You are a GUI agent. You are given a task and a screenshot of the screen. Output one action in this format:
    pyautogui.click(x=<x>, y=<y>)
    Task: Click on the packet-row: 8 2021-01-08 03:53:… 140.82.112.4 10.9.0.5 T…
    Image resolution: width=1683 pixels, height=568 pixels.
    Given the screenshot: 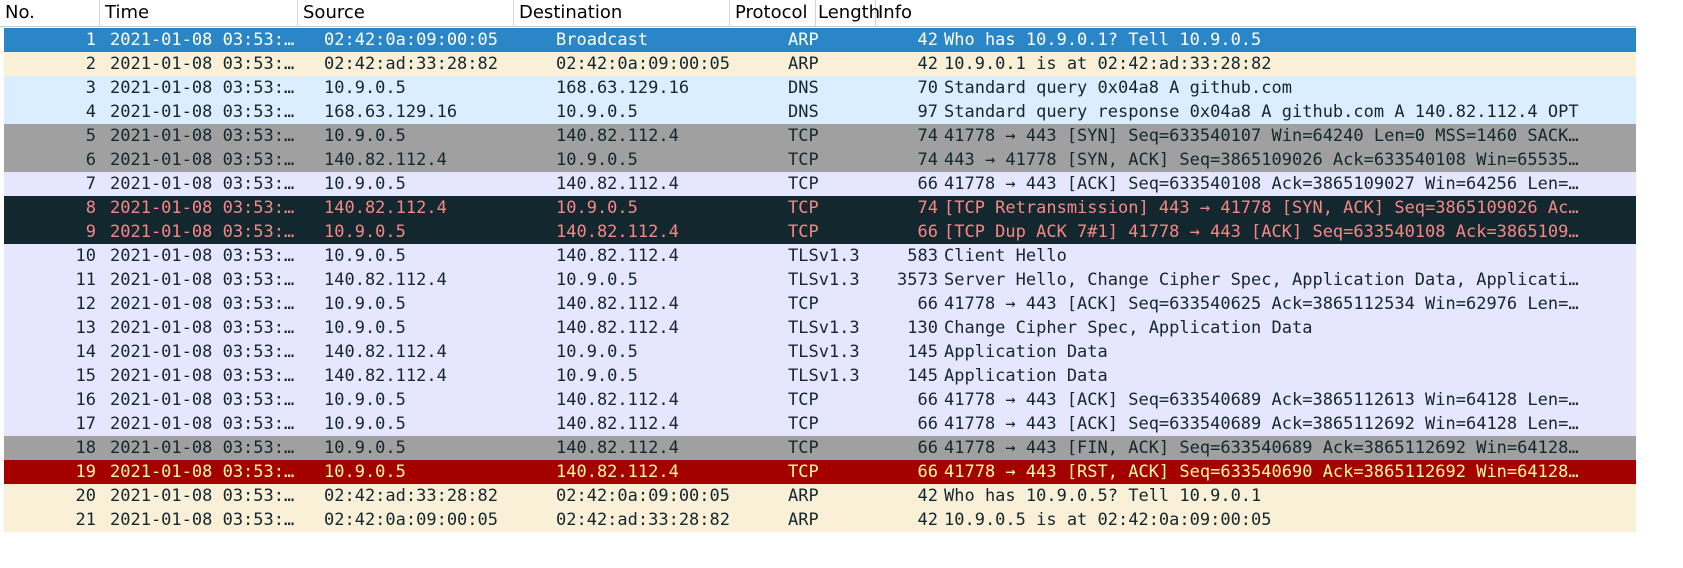 What is the action you would take?
    pyautogui.click(x=820, y=208)
    